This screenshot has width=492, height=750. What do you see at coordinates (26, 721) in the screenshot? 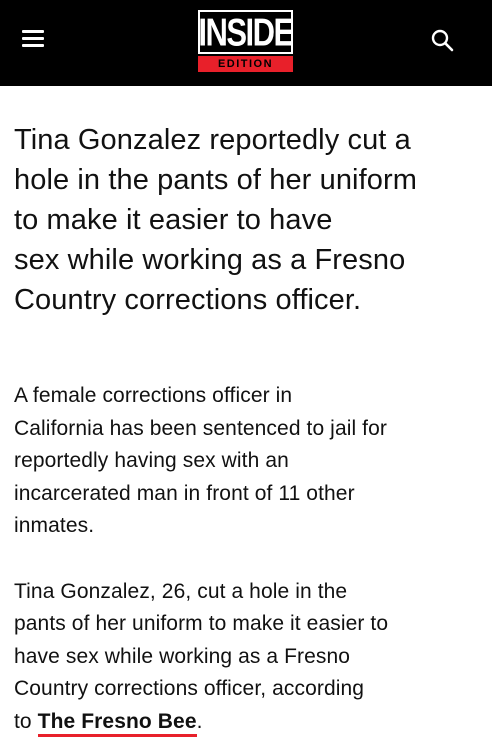
I see `paragraph-text: to` at bounding box center [26, 721].